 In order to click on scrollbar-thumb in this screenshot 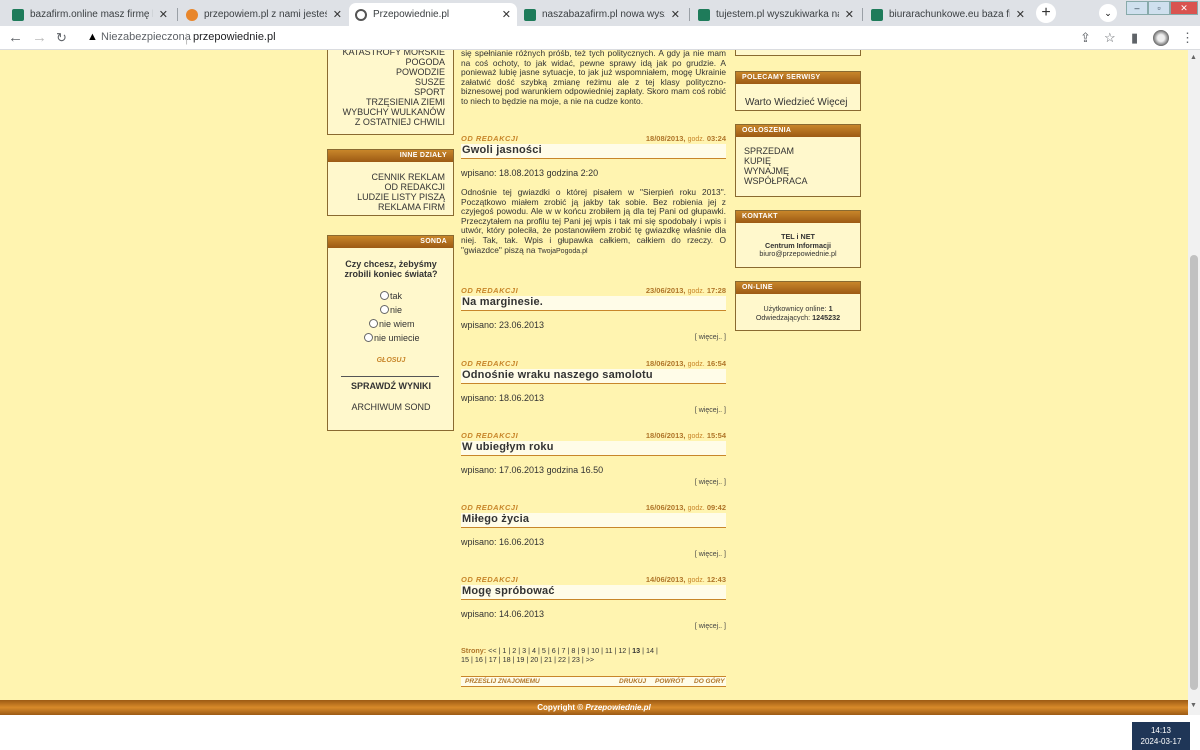, I will do `click(1194, 472)`.